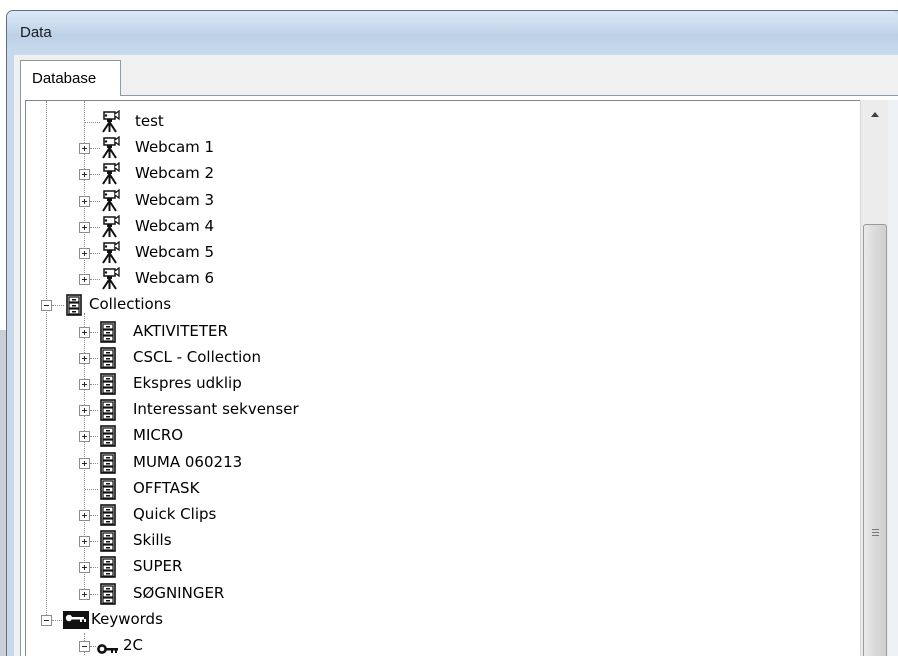  I want to click on scroll-thumb, so click(875, 440).